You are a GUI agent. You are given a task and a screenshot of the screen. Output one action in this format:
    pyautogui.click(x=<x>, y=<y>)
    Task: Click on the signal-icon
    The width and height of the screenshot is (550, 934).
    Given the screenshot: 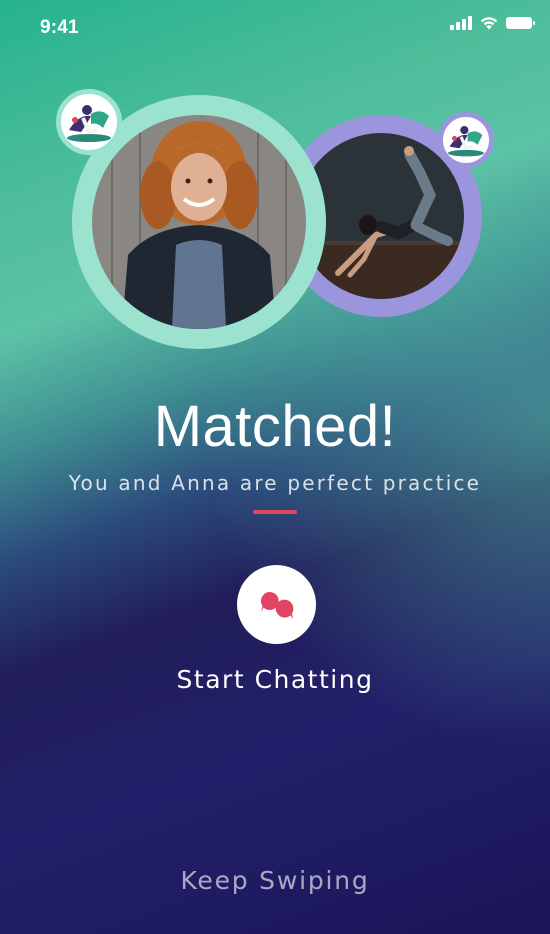 What is the action you would take?
    pyautogui.click(x=461, y=23)
    